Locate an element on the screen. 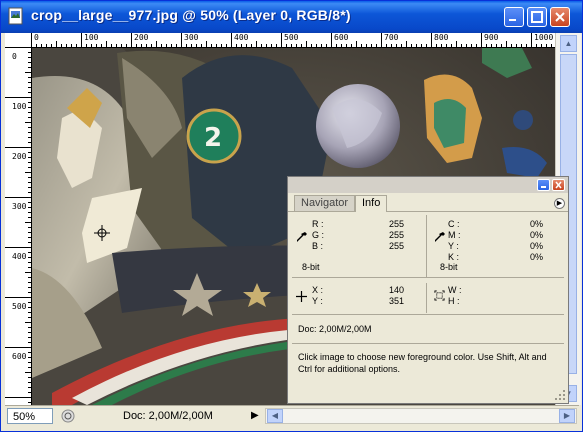  cmyk-m-label: M : is located at coordinates (454, 235).